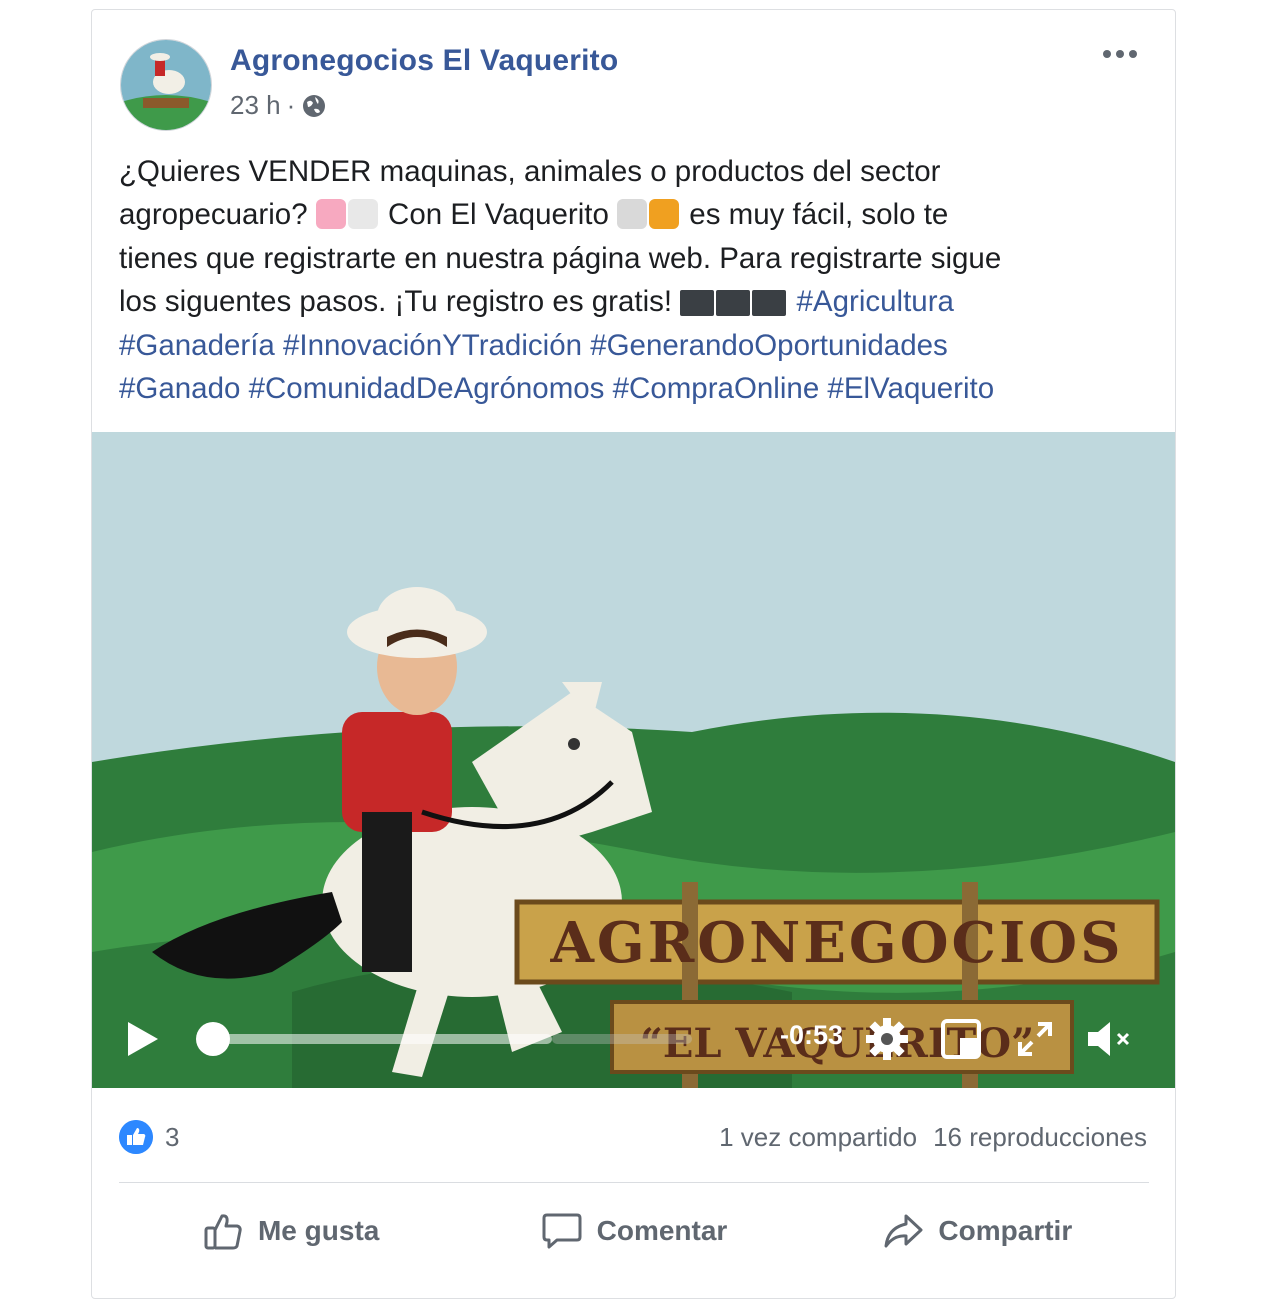 This screenshot has height=1299, width=1280. I want to click on post-stats: 3 1 vez compartido 16 reproducciones, so click(634, 1138).